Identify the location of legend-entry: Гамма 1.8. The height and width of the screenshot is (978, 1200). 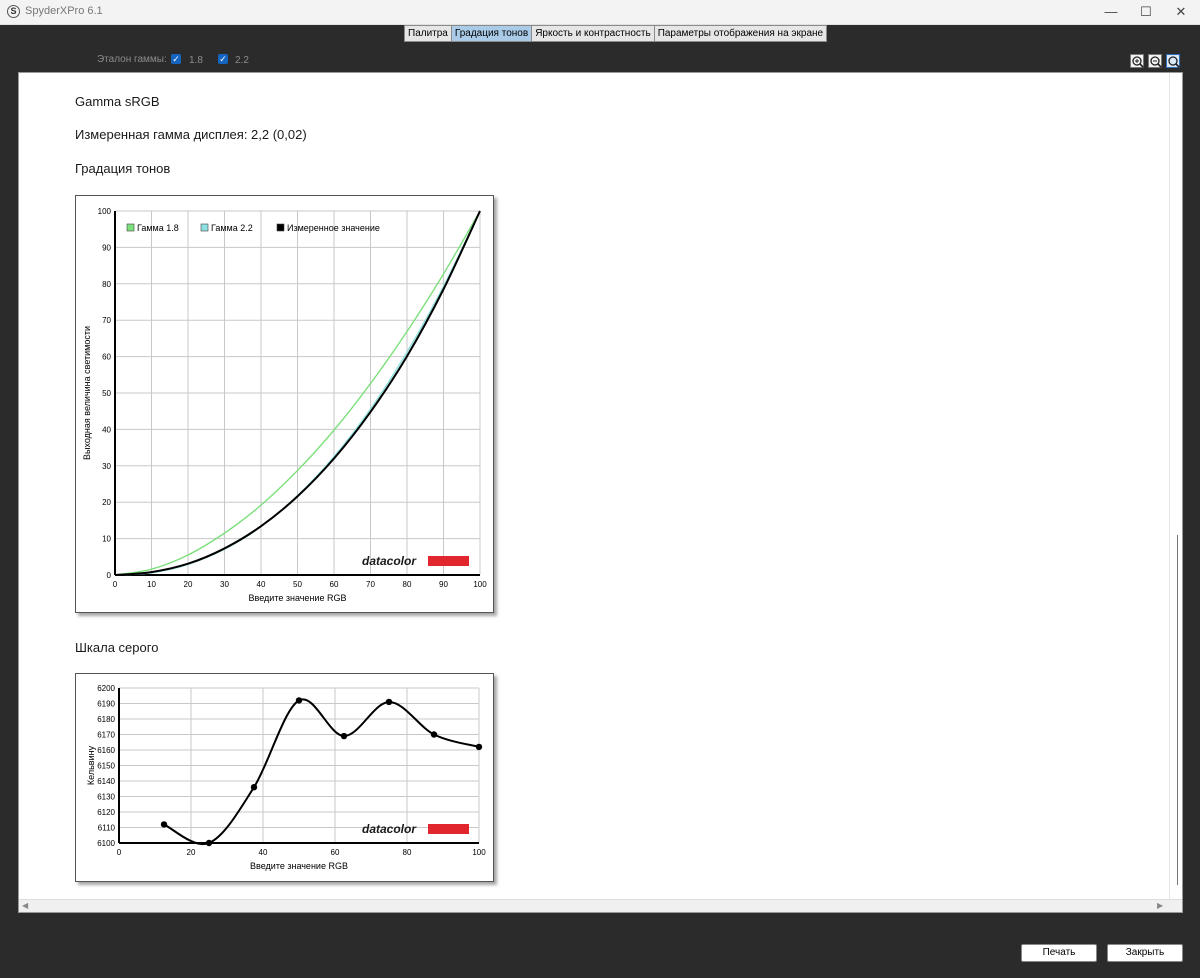
(158, 228).